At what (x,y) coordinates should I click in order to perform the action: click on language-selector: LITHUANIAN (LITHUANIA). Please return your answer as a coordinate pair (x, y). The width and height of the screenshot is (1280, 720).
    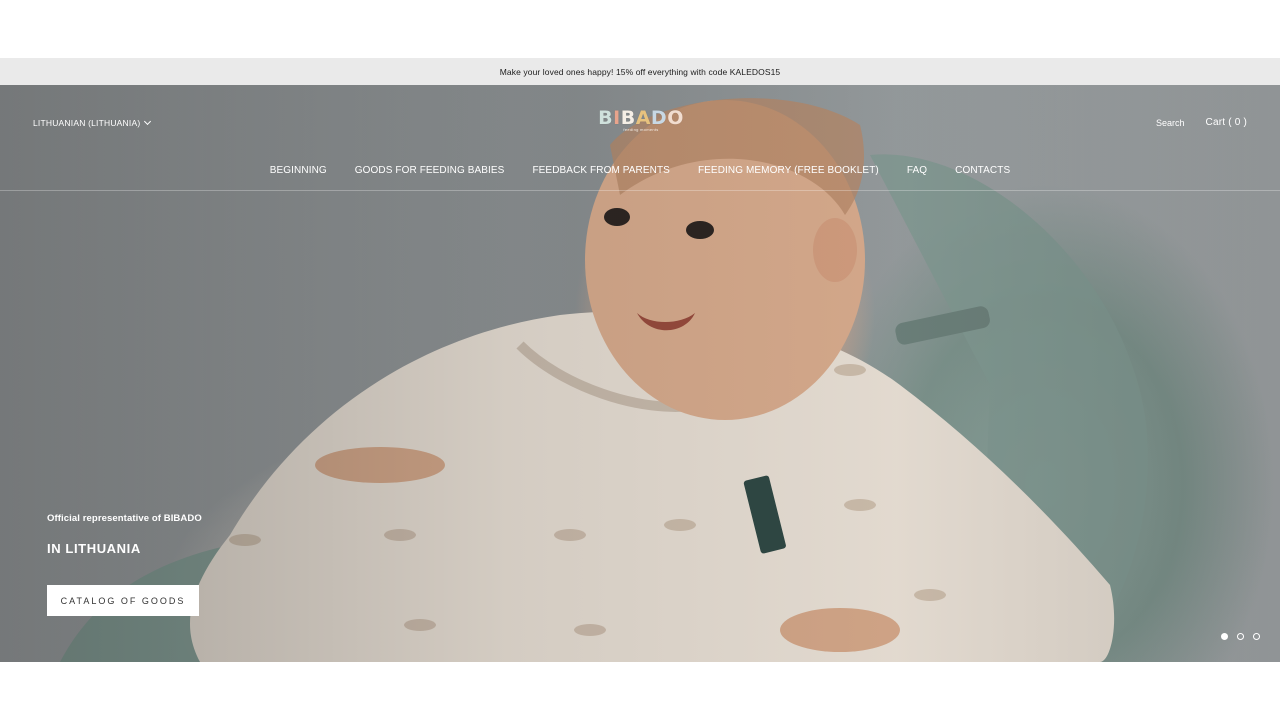
    Looking at the image, I should click on (92, 122).